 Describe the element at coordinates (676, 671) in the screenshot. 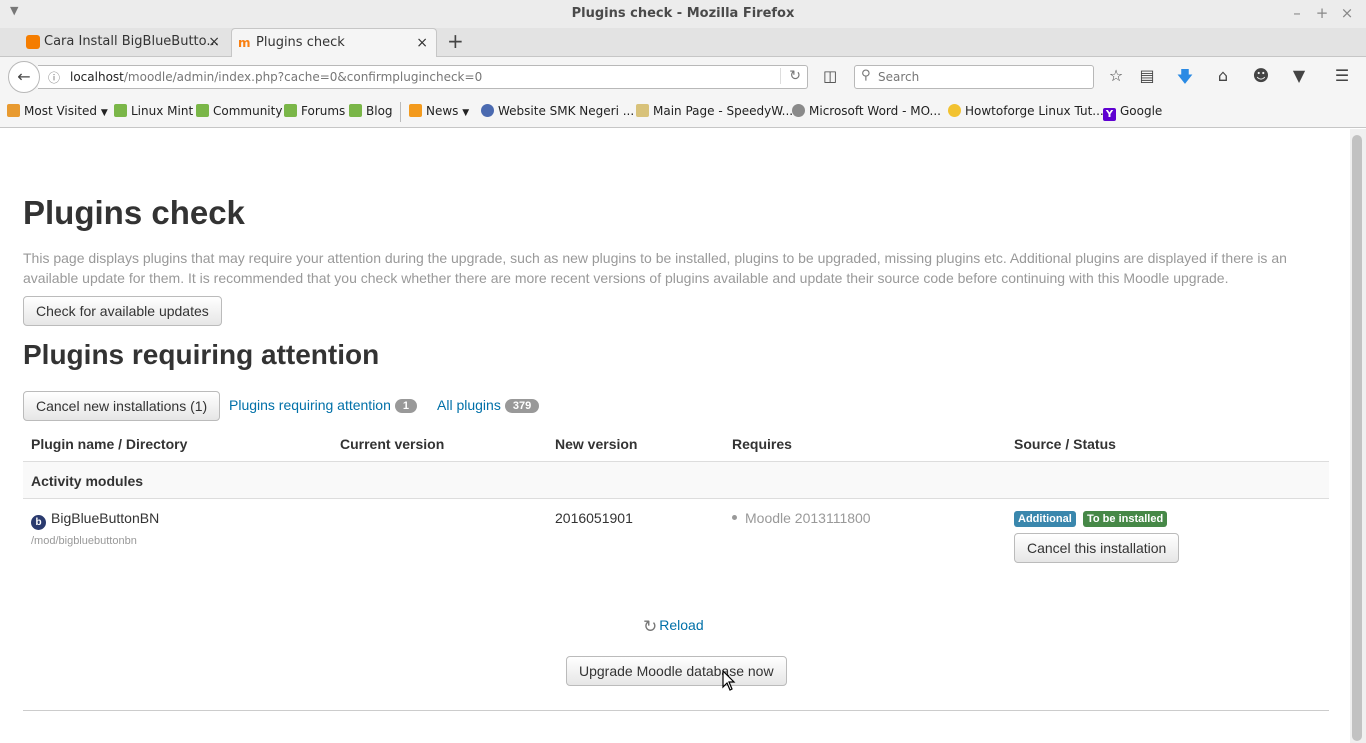

I see `upgrade-database-button: Upgrade Moodle database now` at that location.